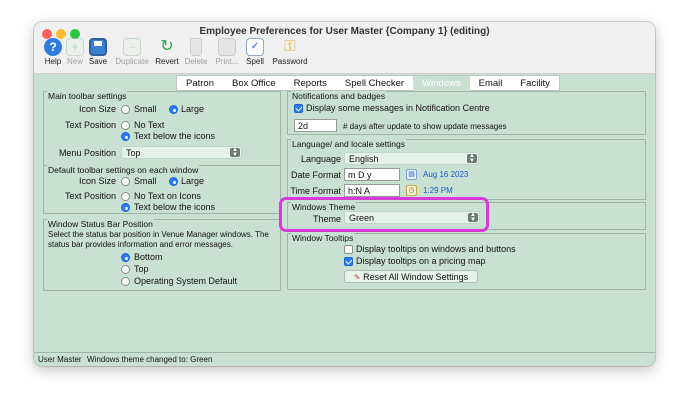 This screenshot has width=690, height=413. What do you see at coordinates (125, 181) in the screenshot?
I see `default-icon-size-small-radio` at bounding box center [125, 181].